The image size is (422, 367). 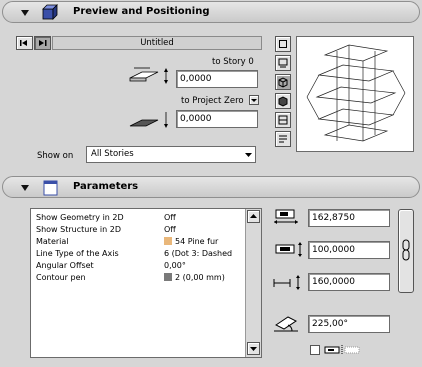 What do you see at coordinates (349, 324) in the screenshot?
I see `rotation-angle-input: 225,00°` at bounding box center [349, 324].